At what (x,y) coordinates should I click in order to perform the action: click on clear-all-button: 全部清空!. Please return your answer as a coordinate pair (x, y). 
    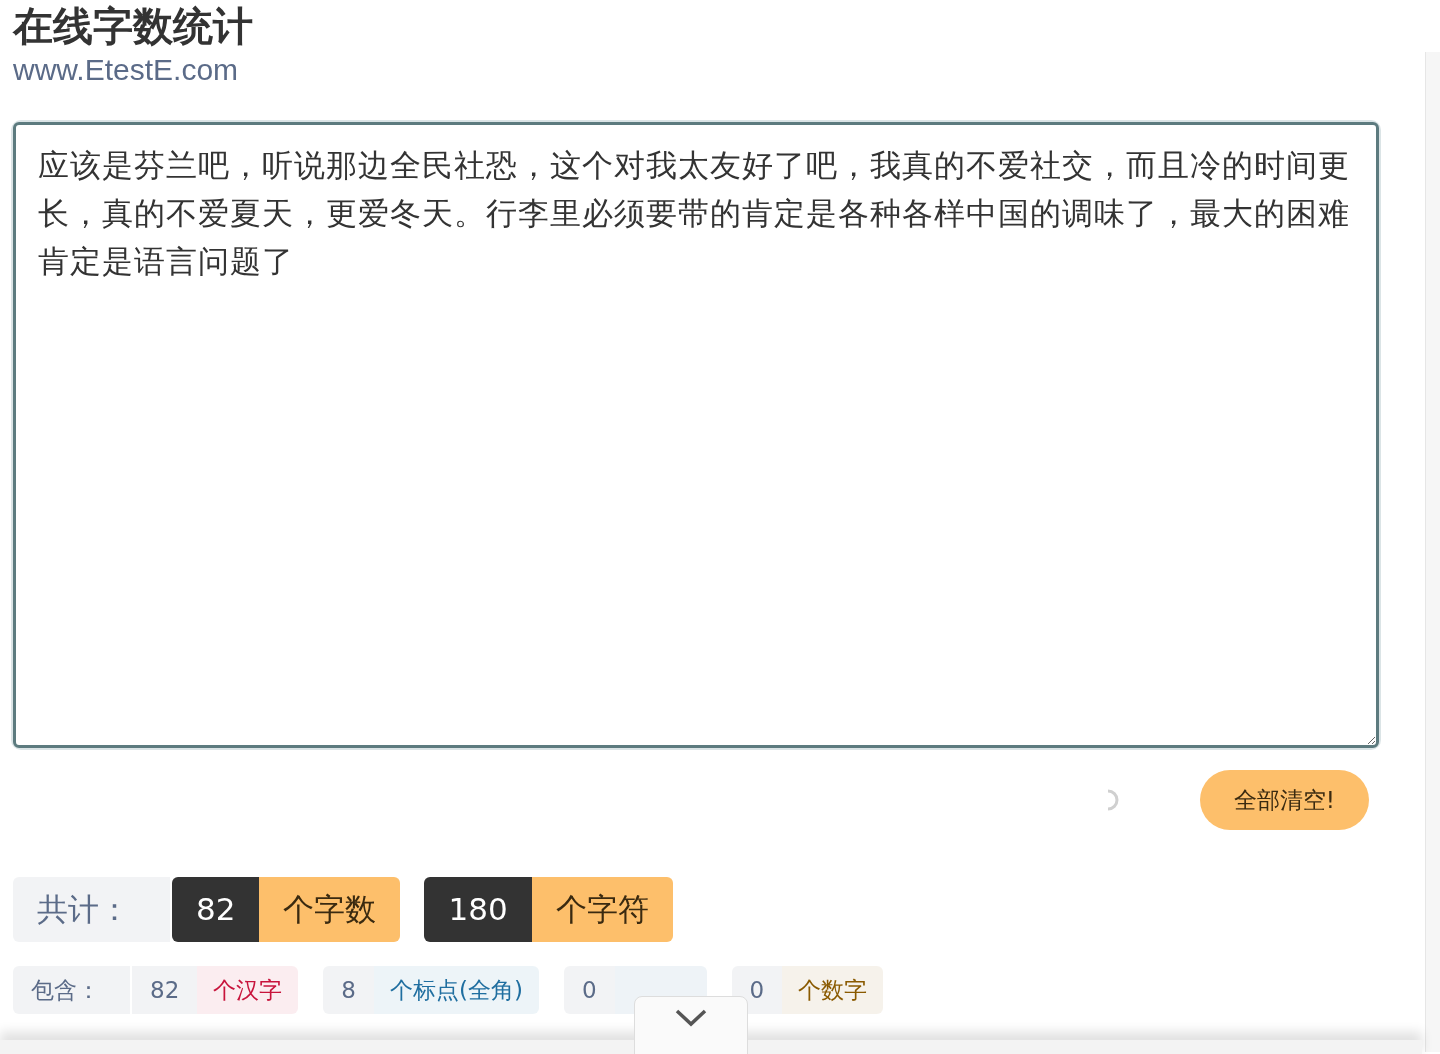
    Looking at the image, I should click on (1284, 800).